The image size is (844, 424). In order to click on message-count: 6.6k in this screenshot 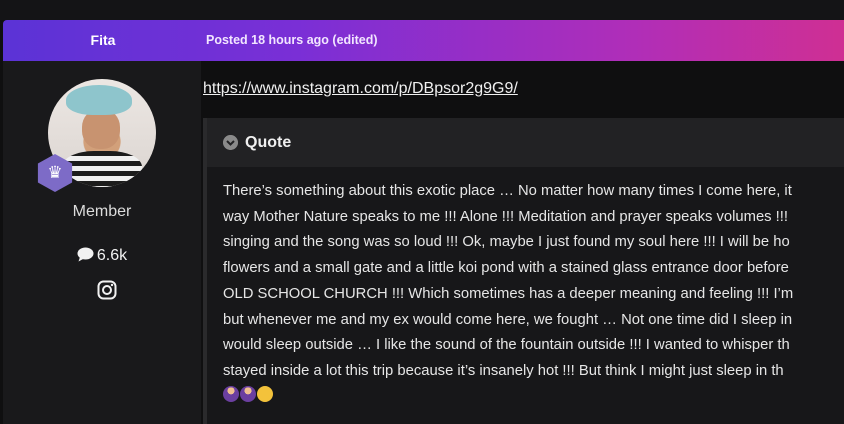, I will do `click(102, 256)`.